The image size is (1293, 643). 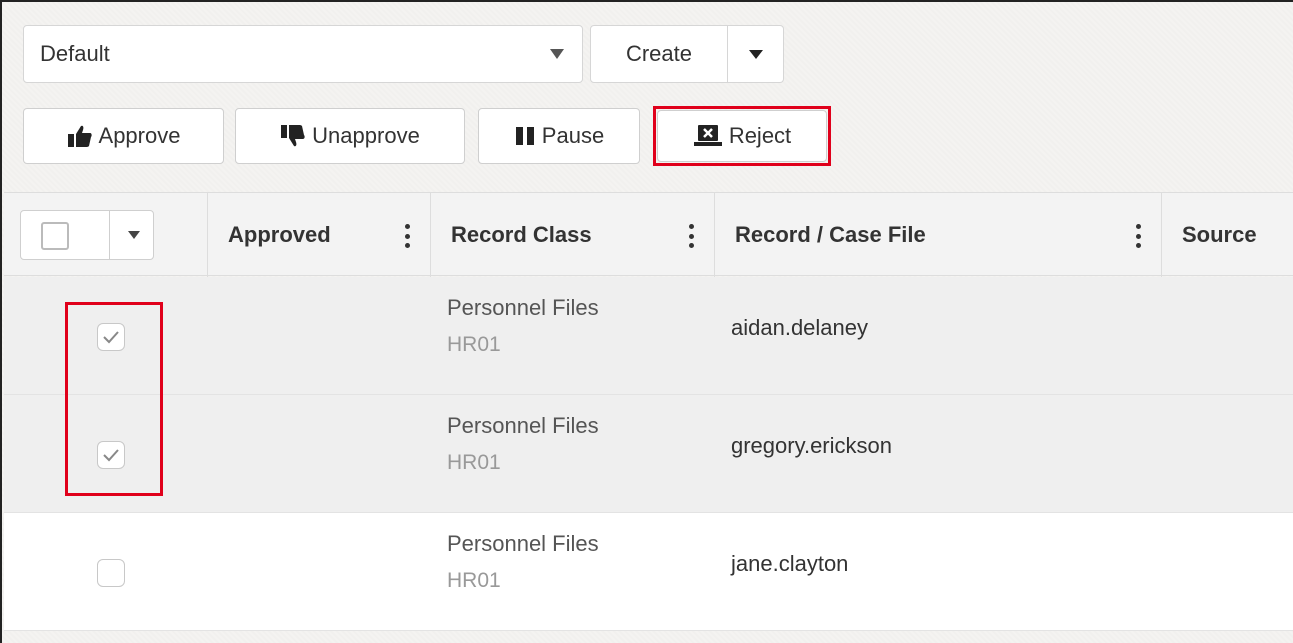 I want to click on reject-button: Reject, so click(x=742, y=136).